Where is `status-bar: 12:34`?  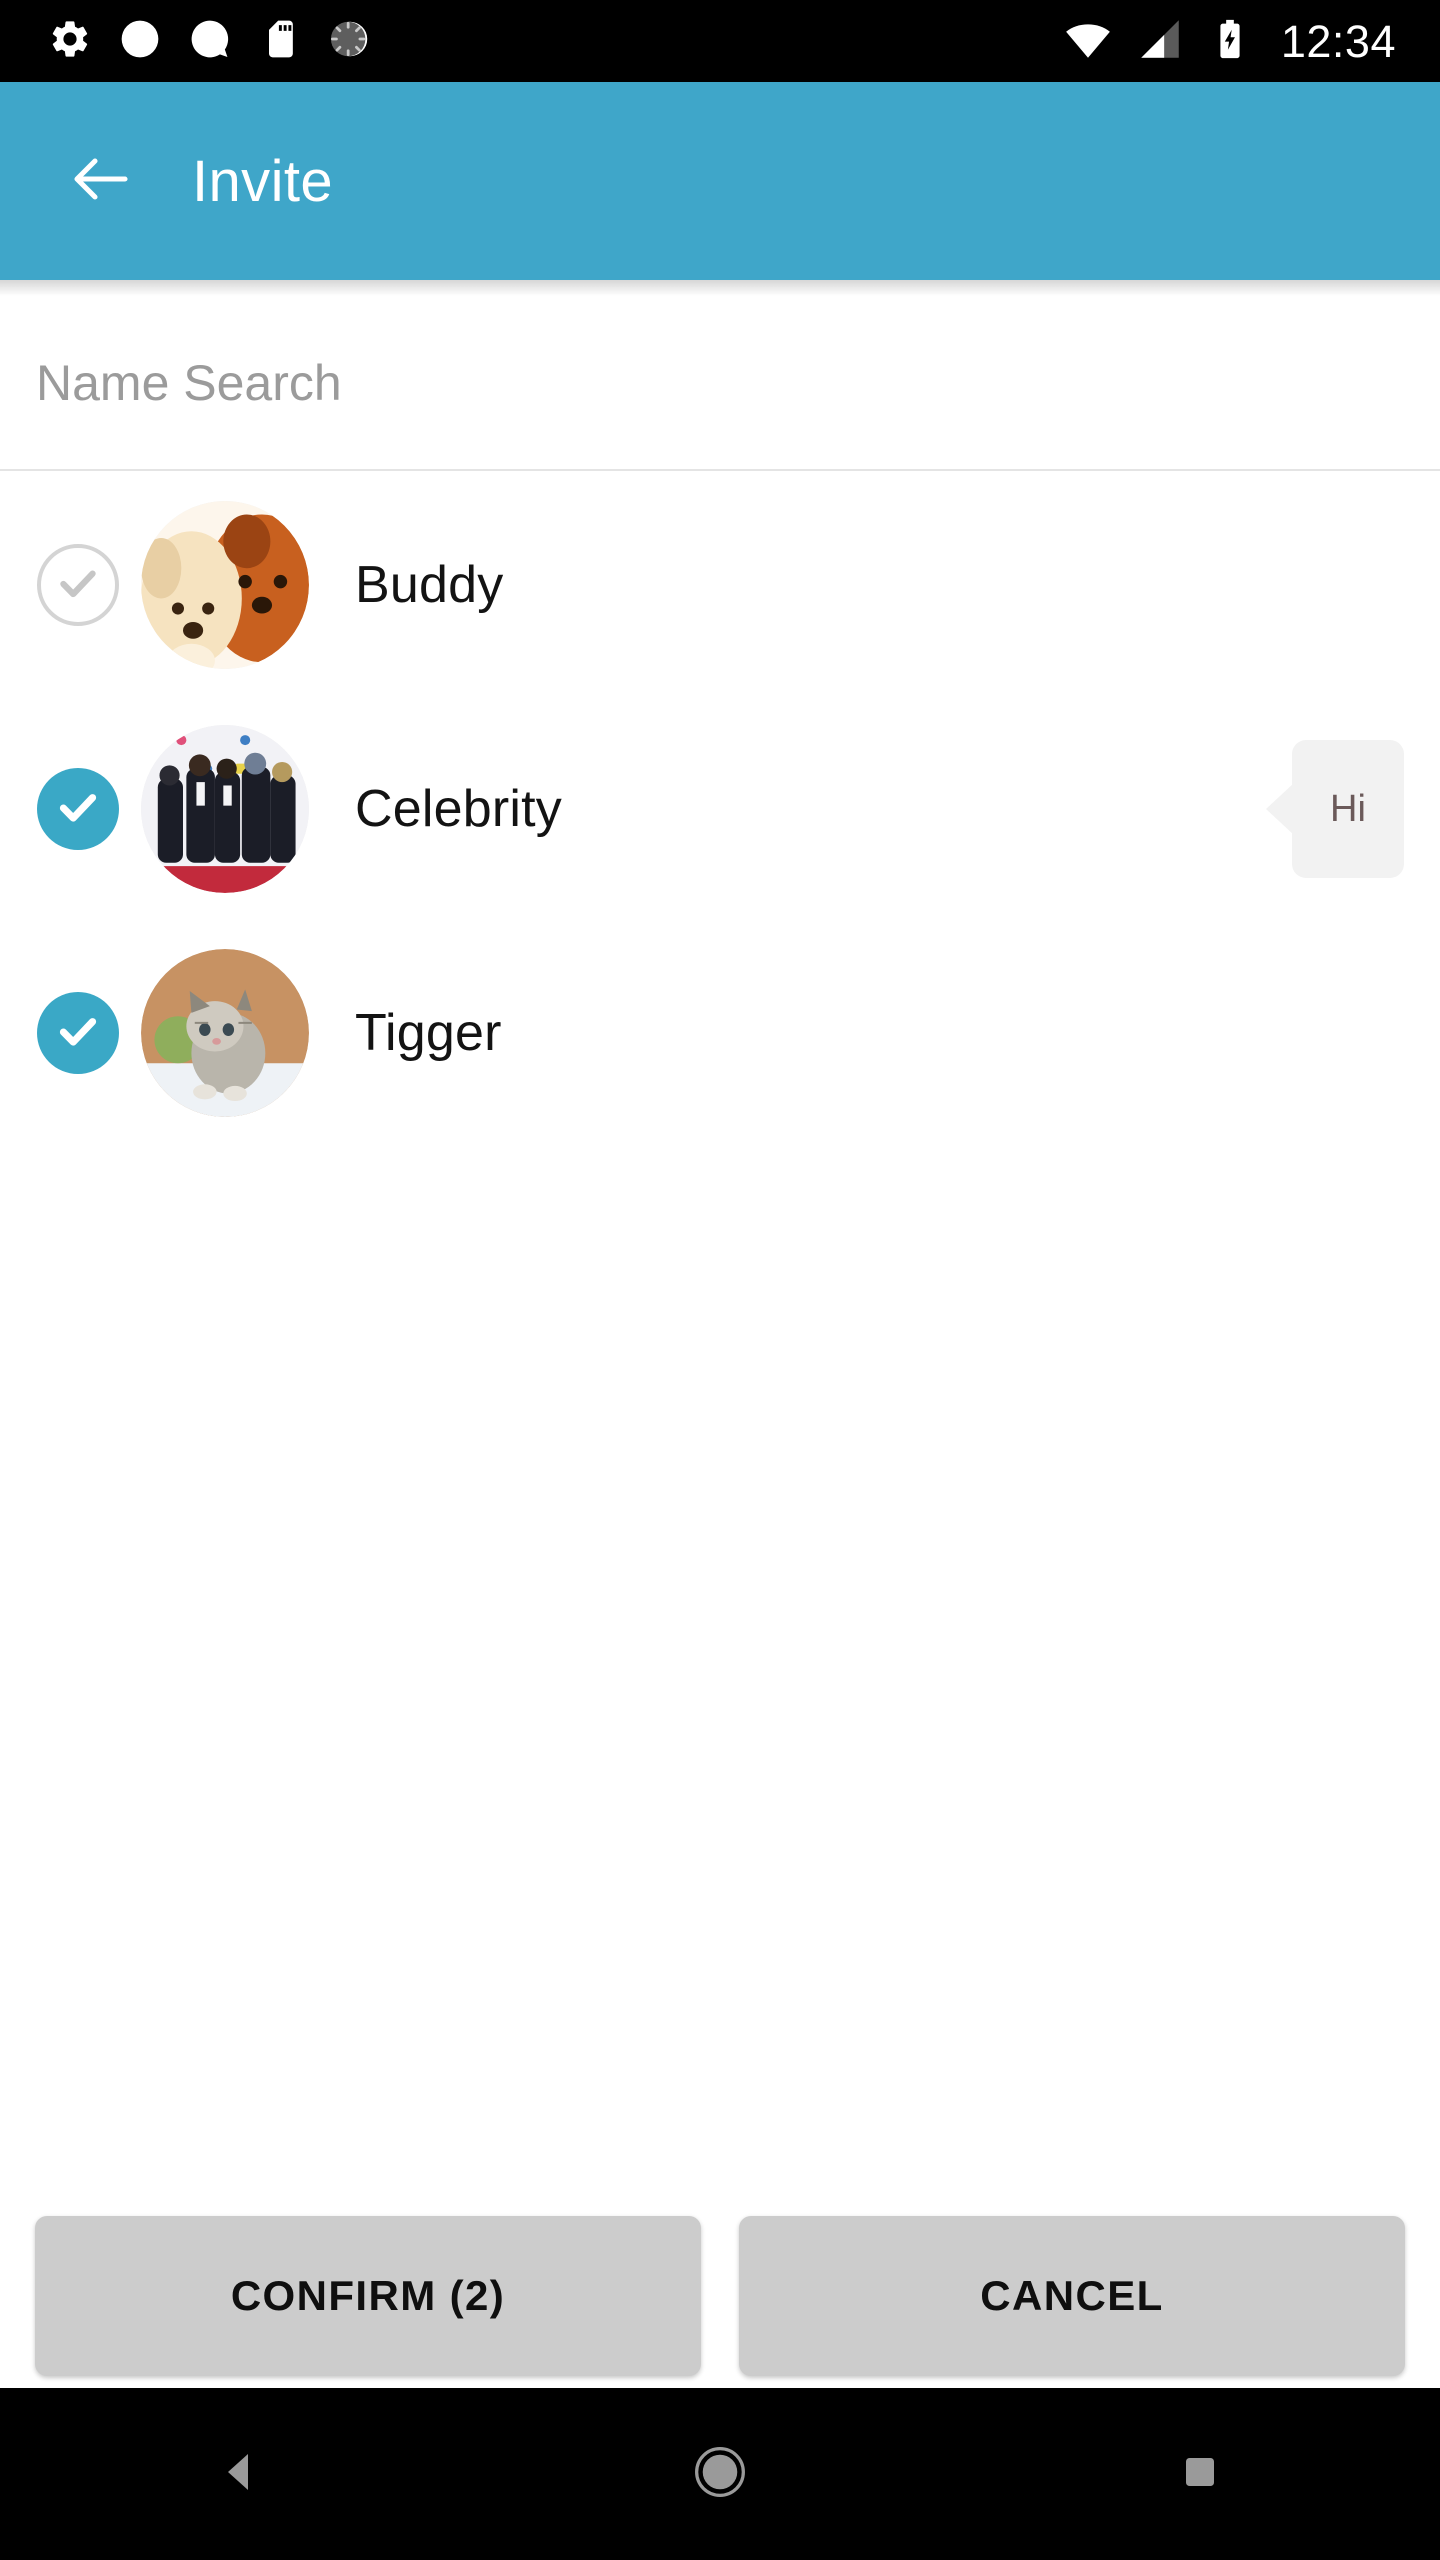 status-bar: 12:34 is located at coordinates (720, 41).